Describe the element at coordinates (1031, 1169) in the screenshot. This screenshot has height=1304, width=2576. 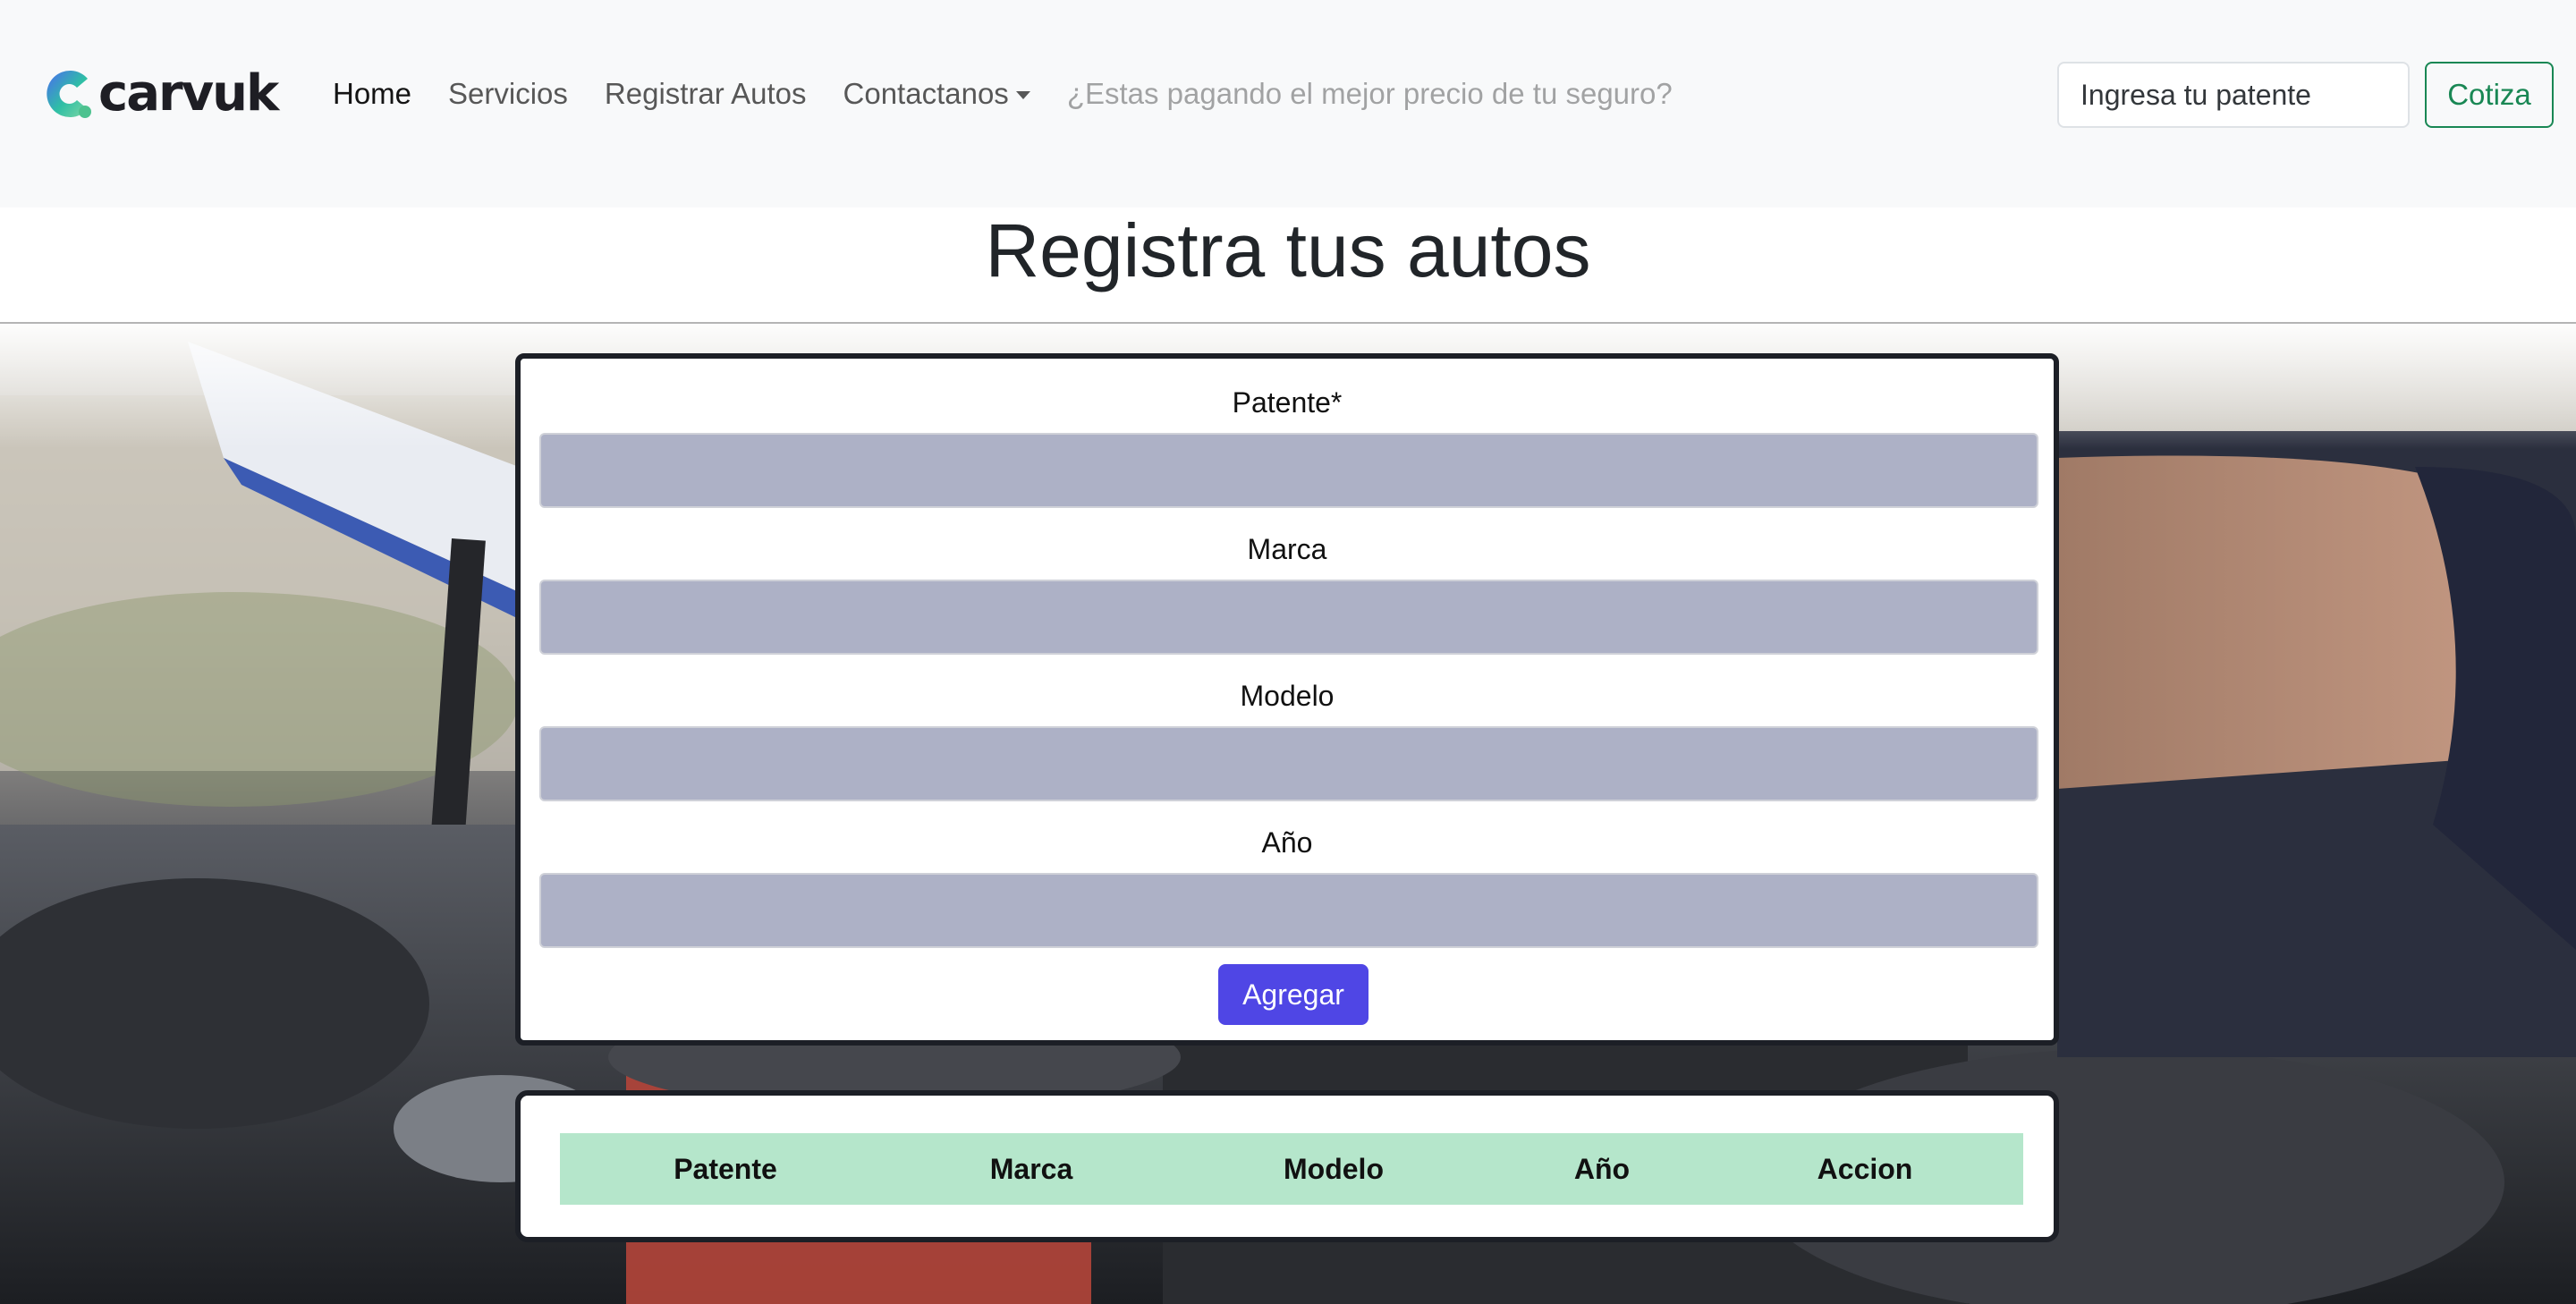
I see `column-header-marca: Marca` at that location.